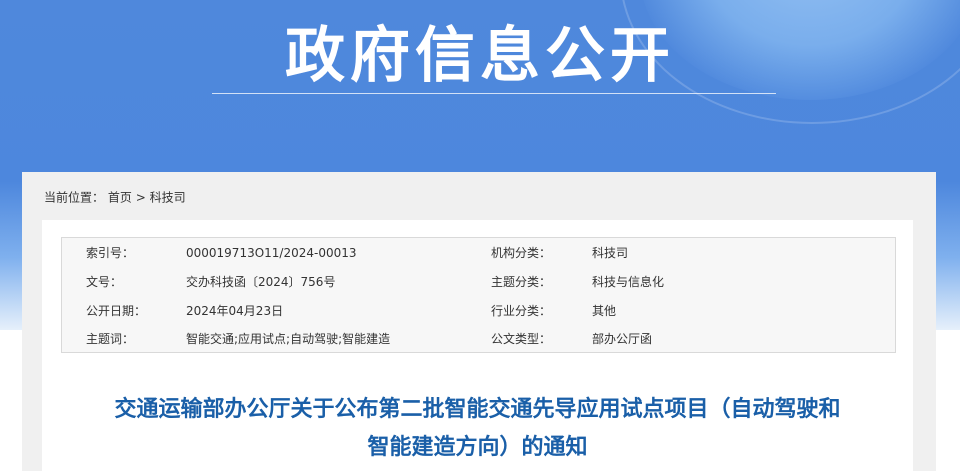 The image size is (960, 471). What do you see at coordinates (168, 198) in the screenshot?
I see `breadcrumb-department-link: 科技司` at bounding box center [168, 198].